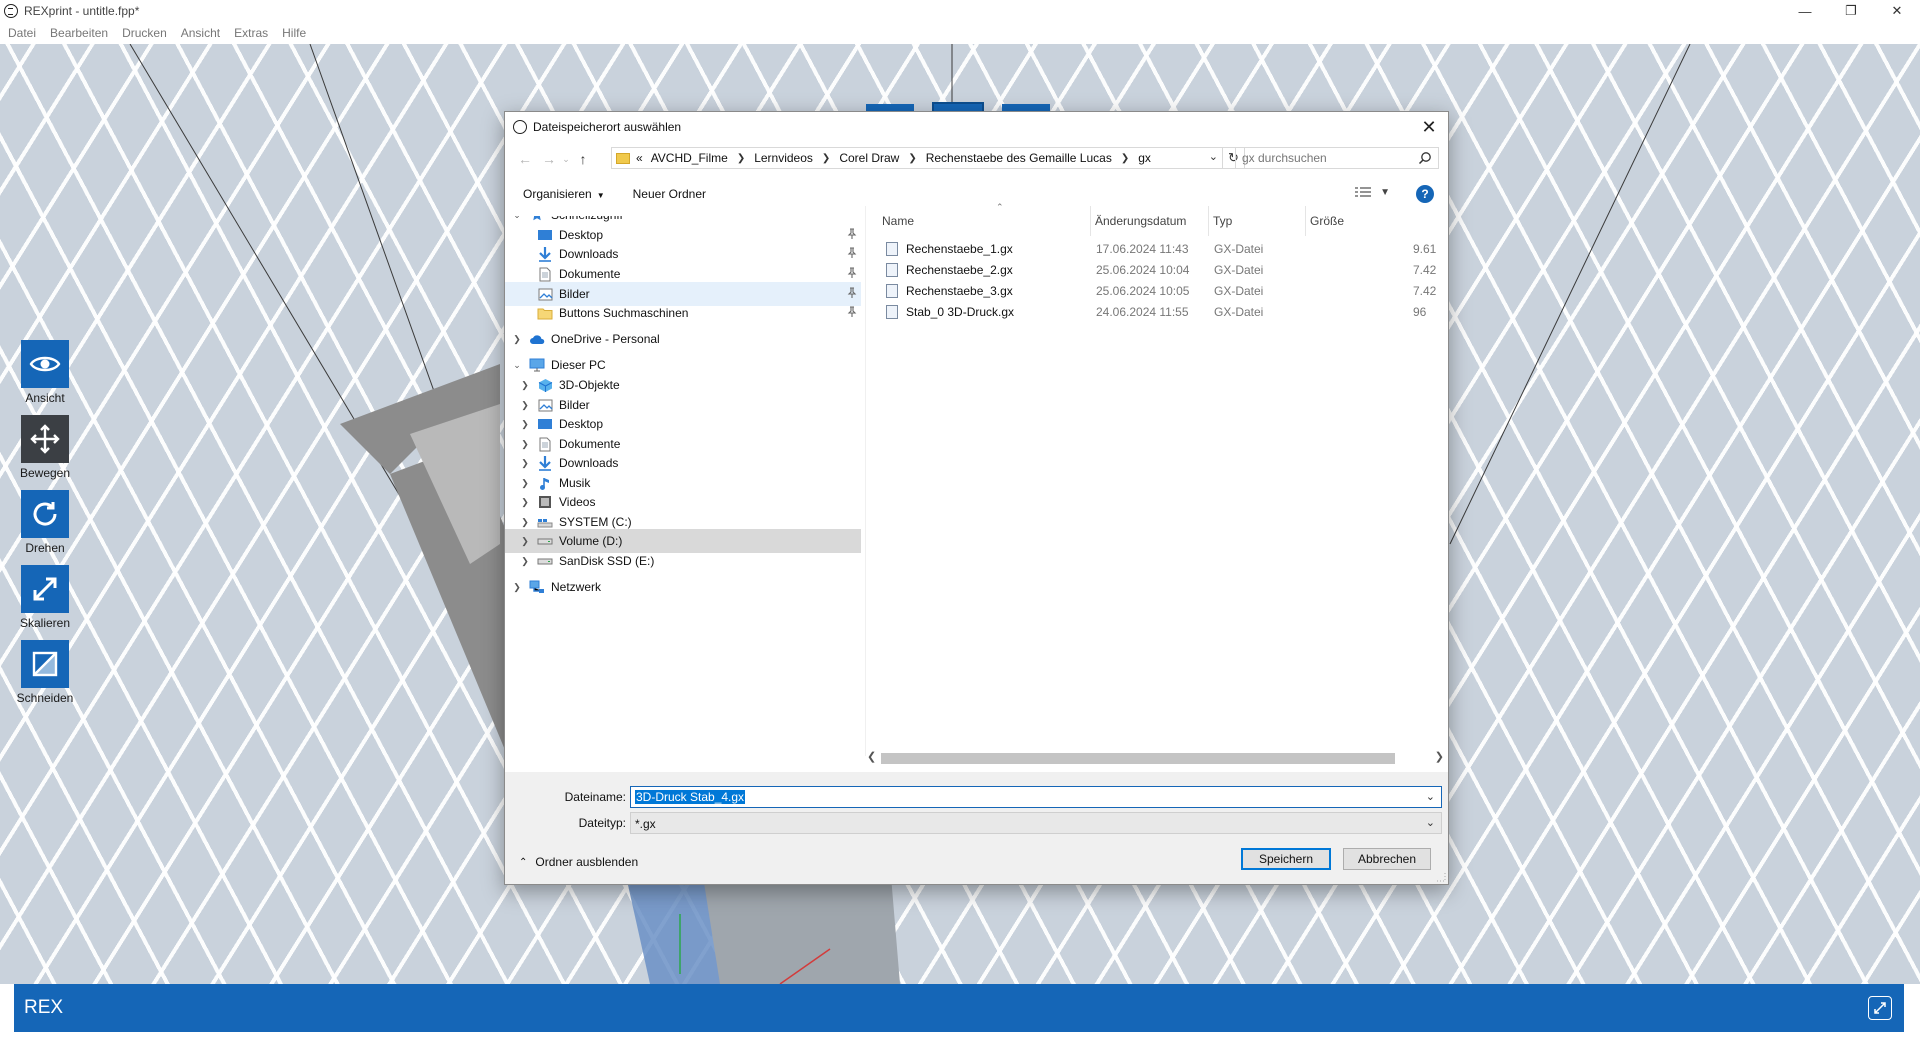 This screenshot has height=1040, width=1920. I want to click on column-date: Änderungsdatum, so click(1140, 221).